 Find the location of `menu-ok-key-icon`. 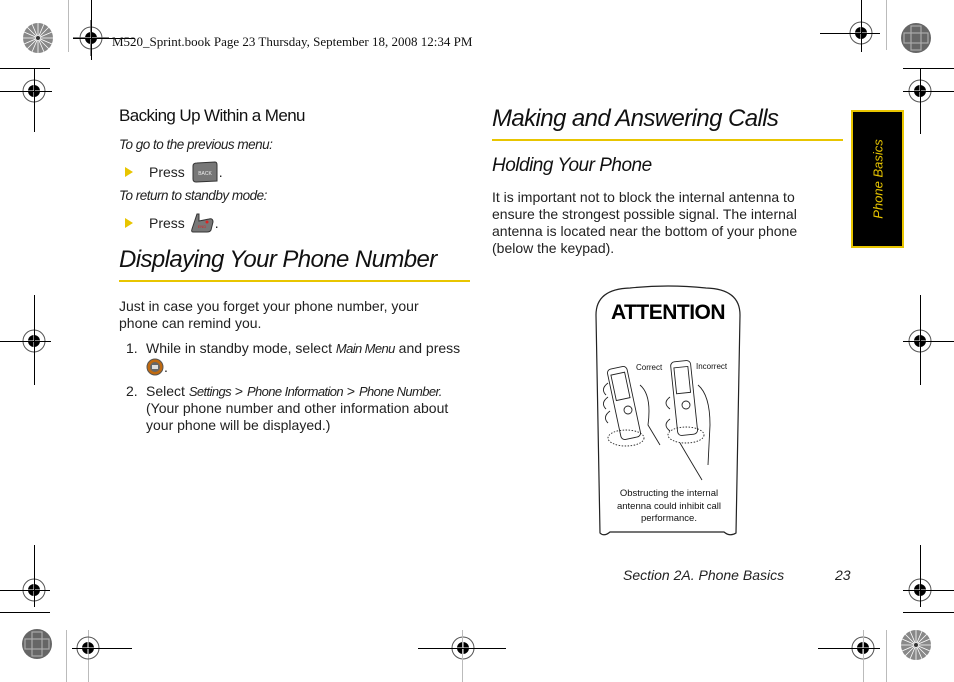

menu-ok-key-icon is located at coordinates (155, 367).